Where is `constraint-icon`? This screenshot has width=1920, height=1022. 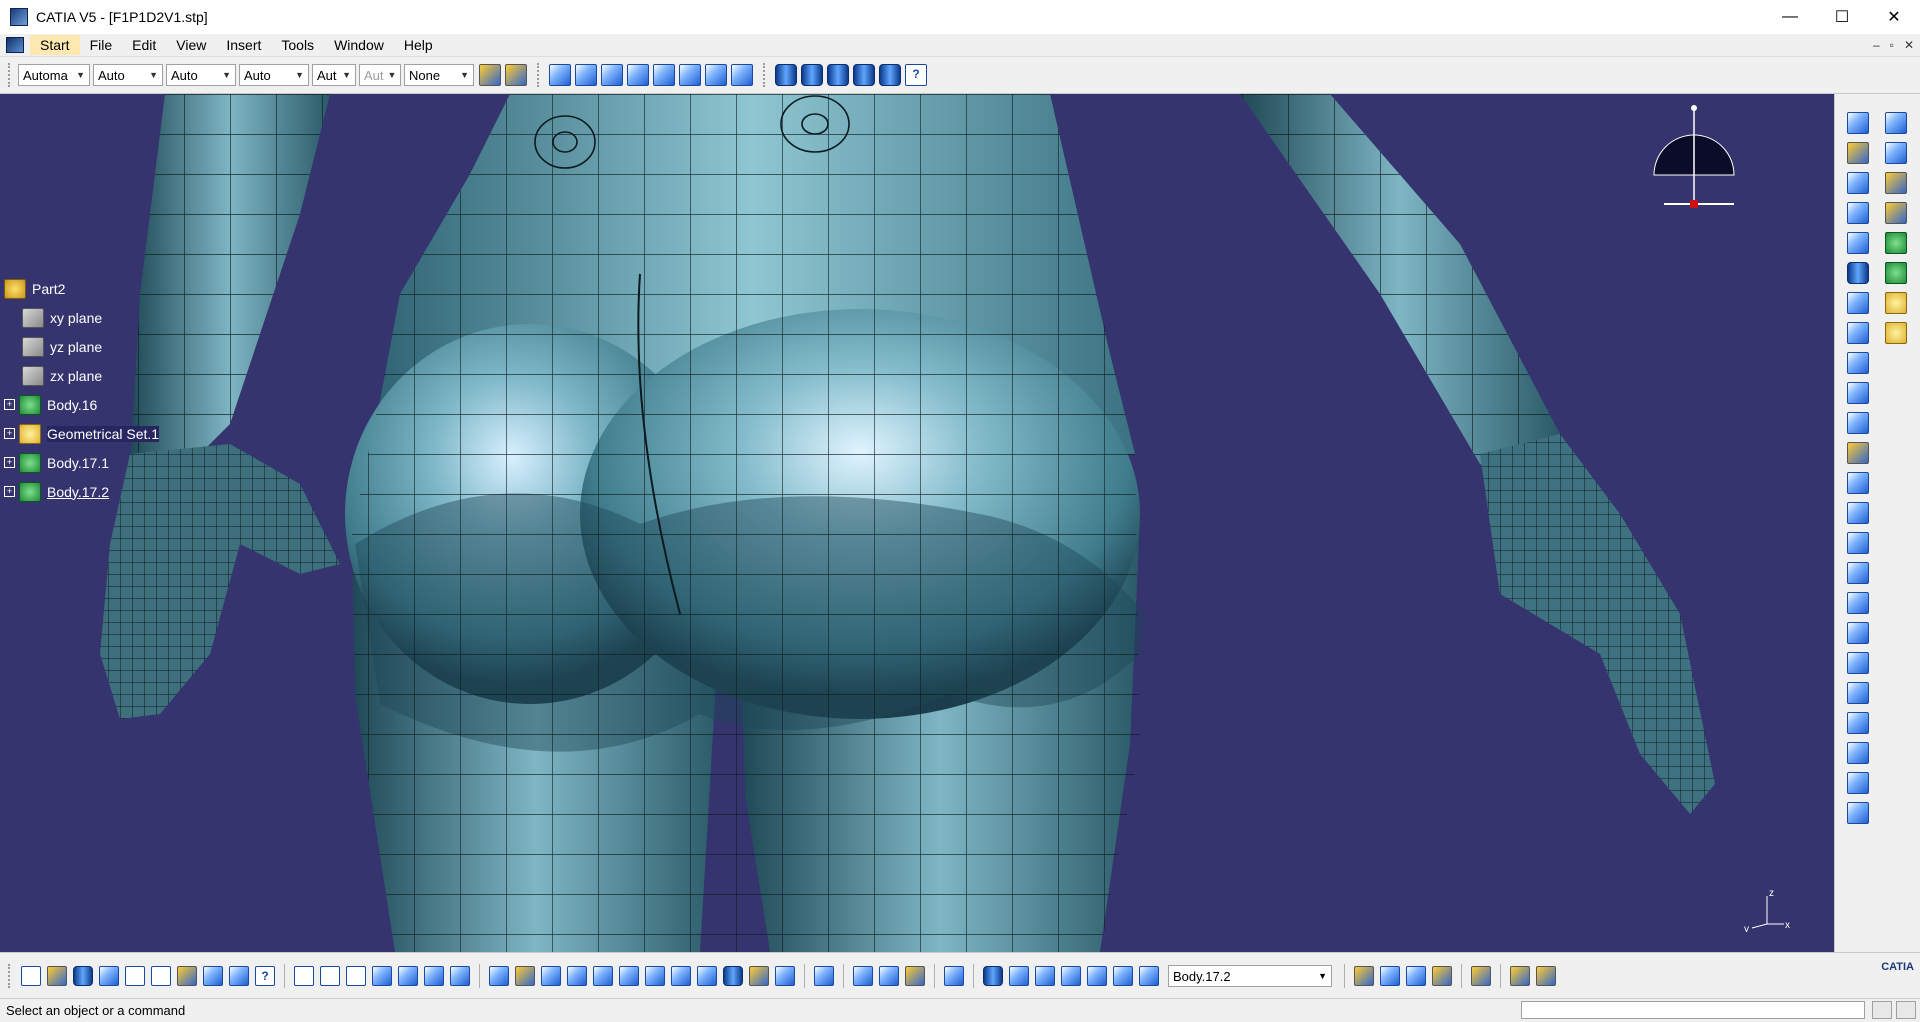 constraint-icon is located at coordinates (1896, 123).